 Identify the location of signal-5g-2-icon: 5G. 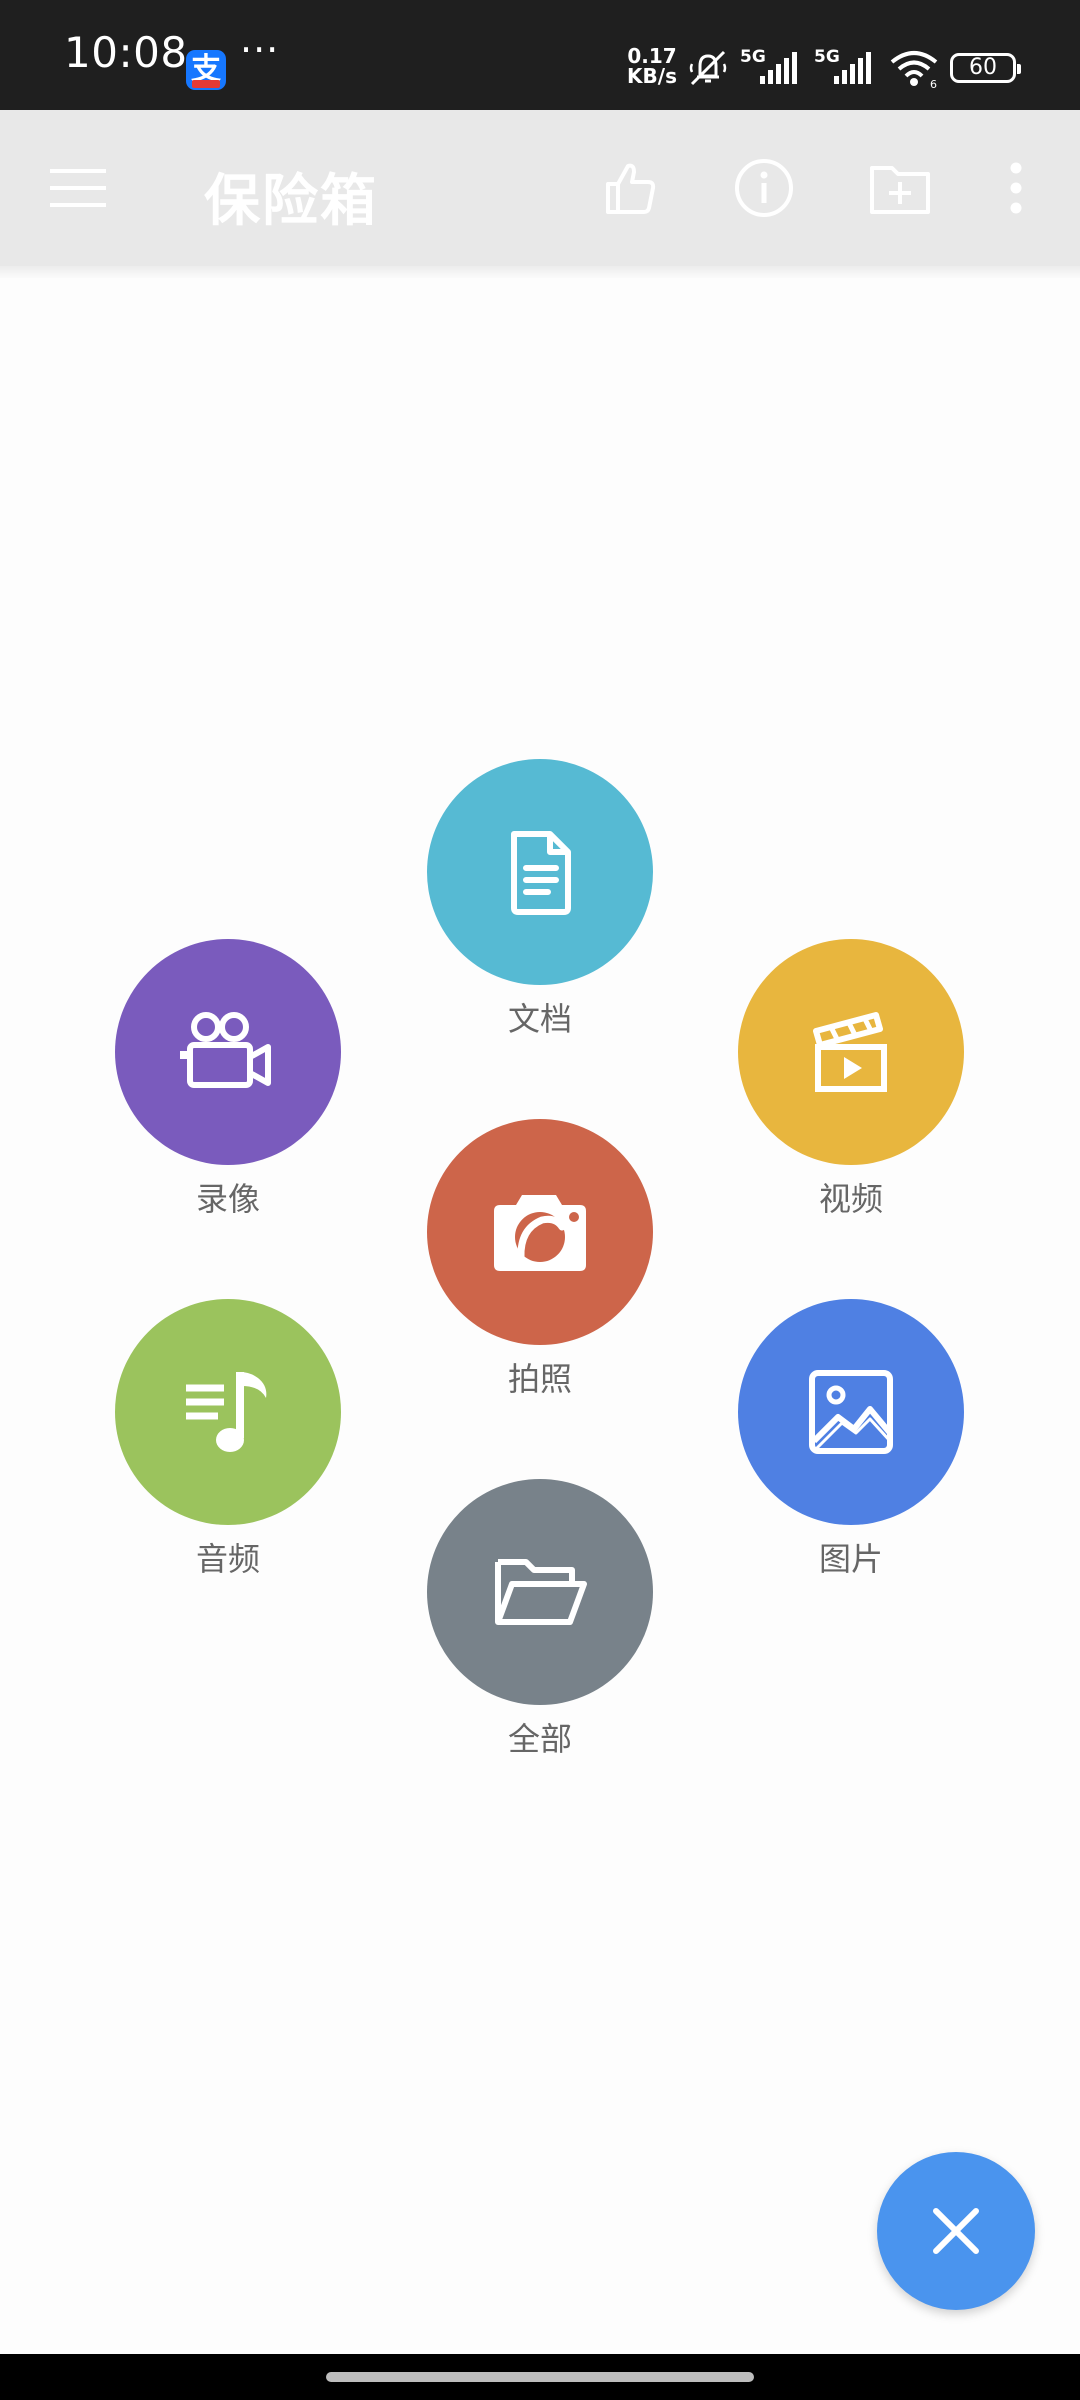
(842, 65).